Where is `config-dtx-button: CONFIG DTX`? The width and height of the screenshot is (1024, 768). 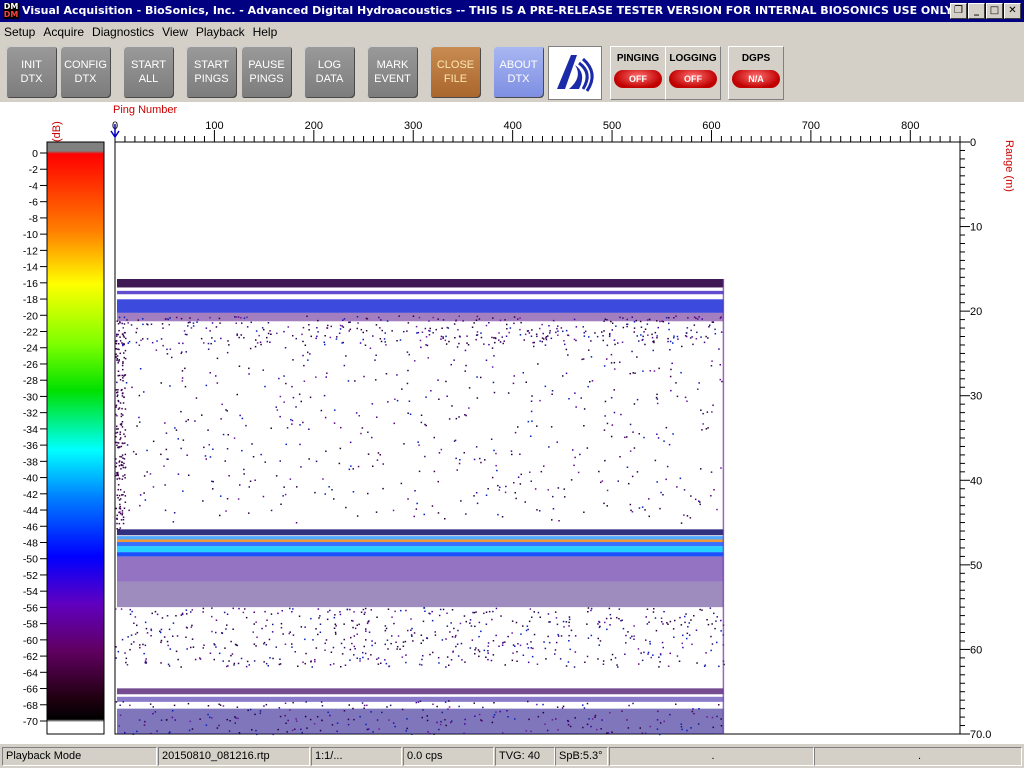 config-dtx-button: CONFIG DTX is located at coordinates (85, 72).